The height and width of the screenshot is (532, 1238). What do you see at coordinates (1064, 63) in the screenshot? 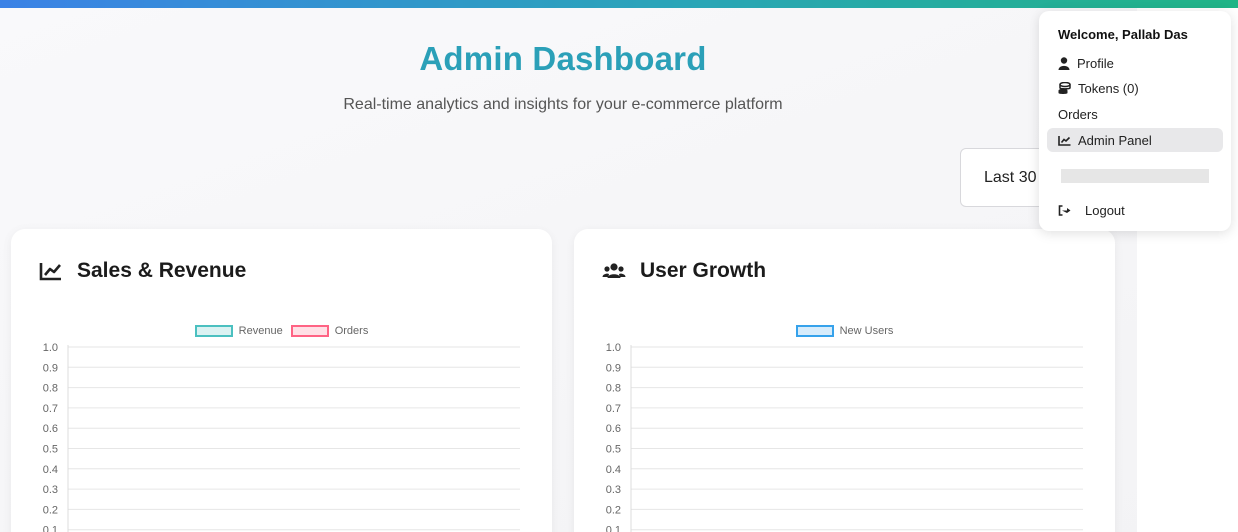
I see `user-icon` at bounding box center [1064, 63].